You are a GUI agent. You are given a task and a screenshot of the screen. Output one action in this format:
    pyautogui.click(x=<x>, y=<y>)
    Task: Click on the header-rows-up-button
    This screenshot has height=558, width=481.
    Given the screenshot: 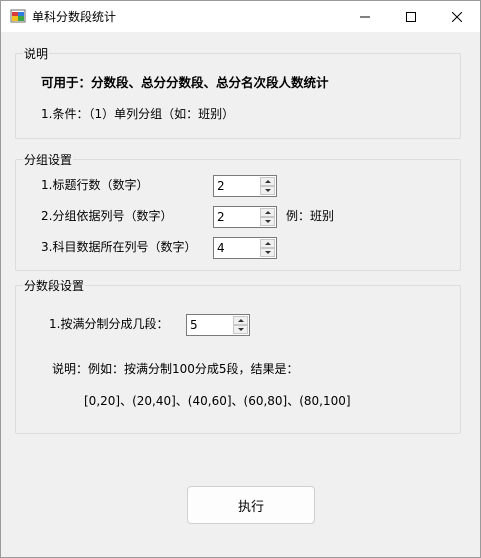 What is the action you would take?
    pyautogui.click(x=267, y=181)
    